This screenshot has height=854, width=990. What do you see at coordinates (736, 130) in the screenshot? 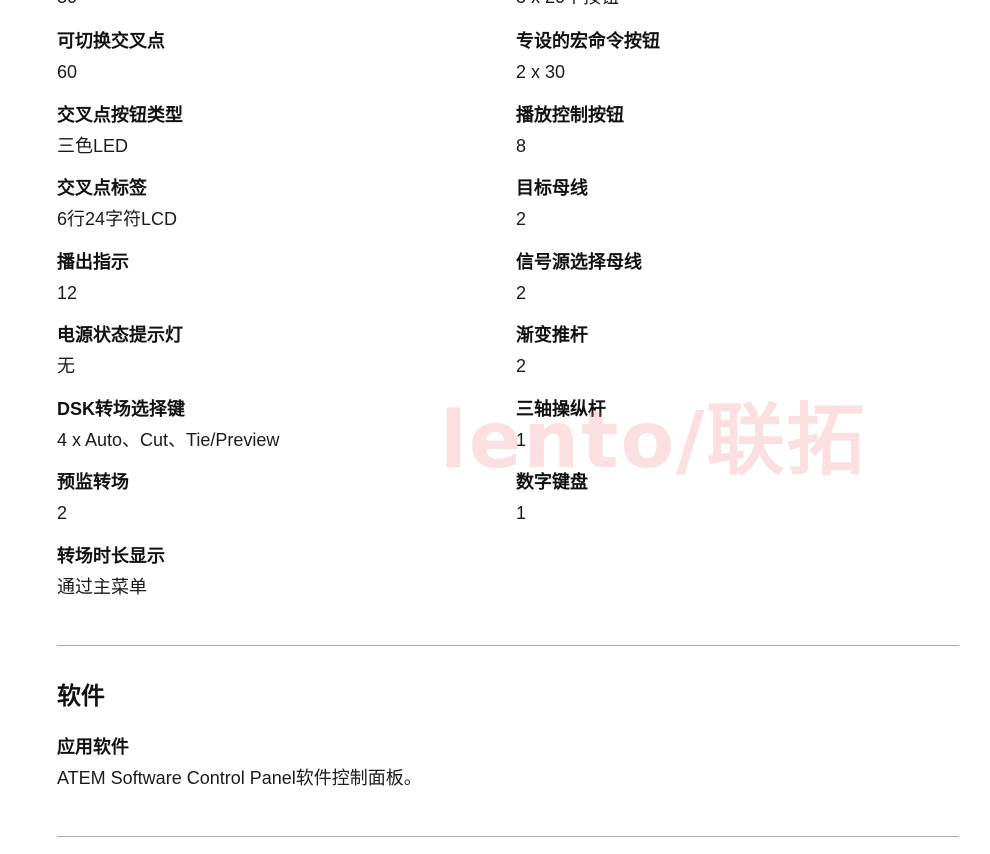
I see `spec-item-playback-buttons: 播放控制按钮 8` at bounding box center [736, 130].